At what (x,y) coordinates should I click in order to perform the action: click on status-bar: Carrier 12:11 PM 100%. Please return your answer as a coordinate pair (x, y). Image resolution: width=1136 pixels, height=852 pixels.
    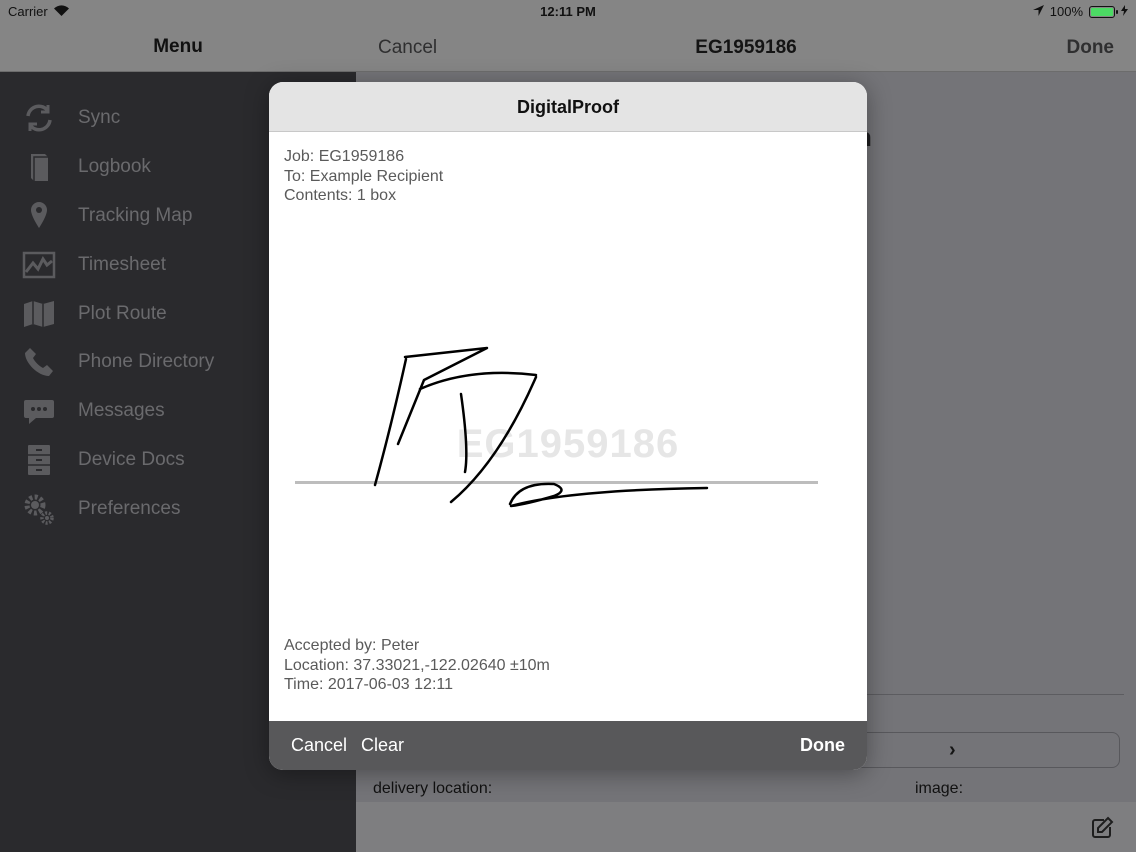
    Looking at the image, I should click on (568, 12).